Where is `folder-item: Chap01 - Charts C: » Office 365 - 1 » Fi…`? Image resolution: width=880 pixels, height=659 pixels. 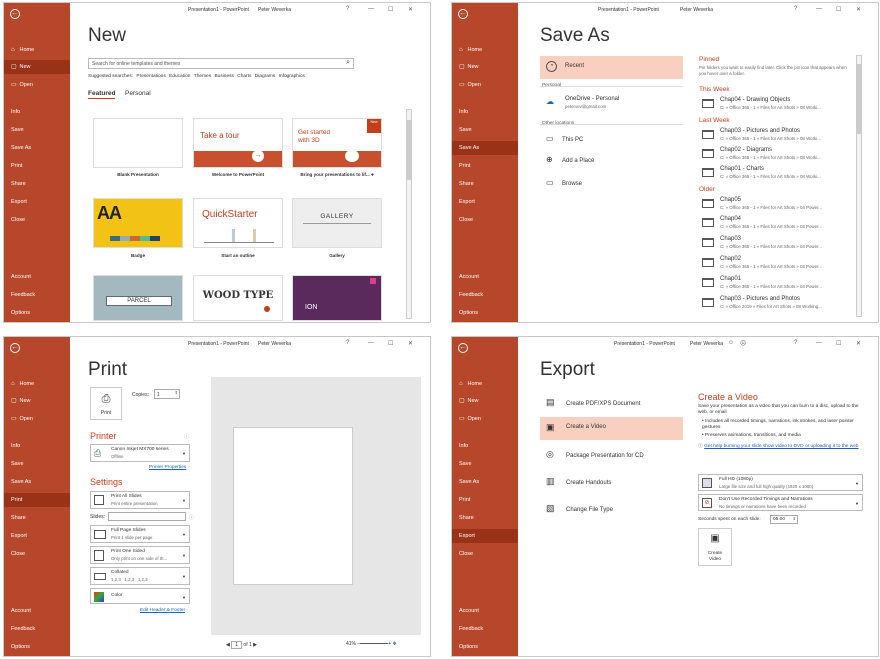 folder-item: Chap01 - Charts C: » Office 365 - 1 » Fi… is located at coordinates (777, 174).